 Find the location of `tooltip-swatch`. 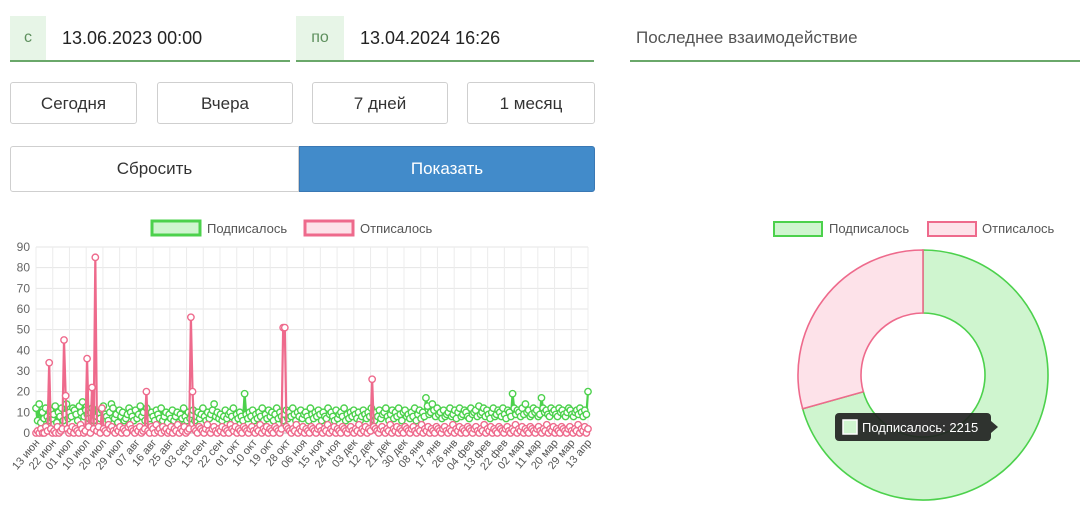

tooltip-swatch is located at coordinates (850, 427).